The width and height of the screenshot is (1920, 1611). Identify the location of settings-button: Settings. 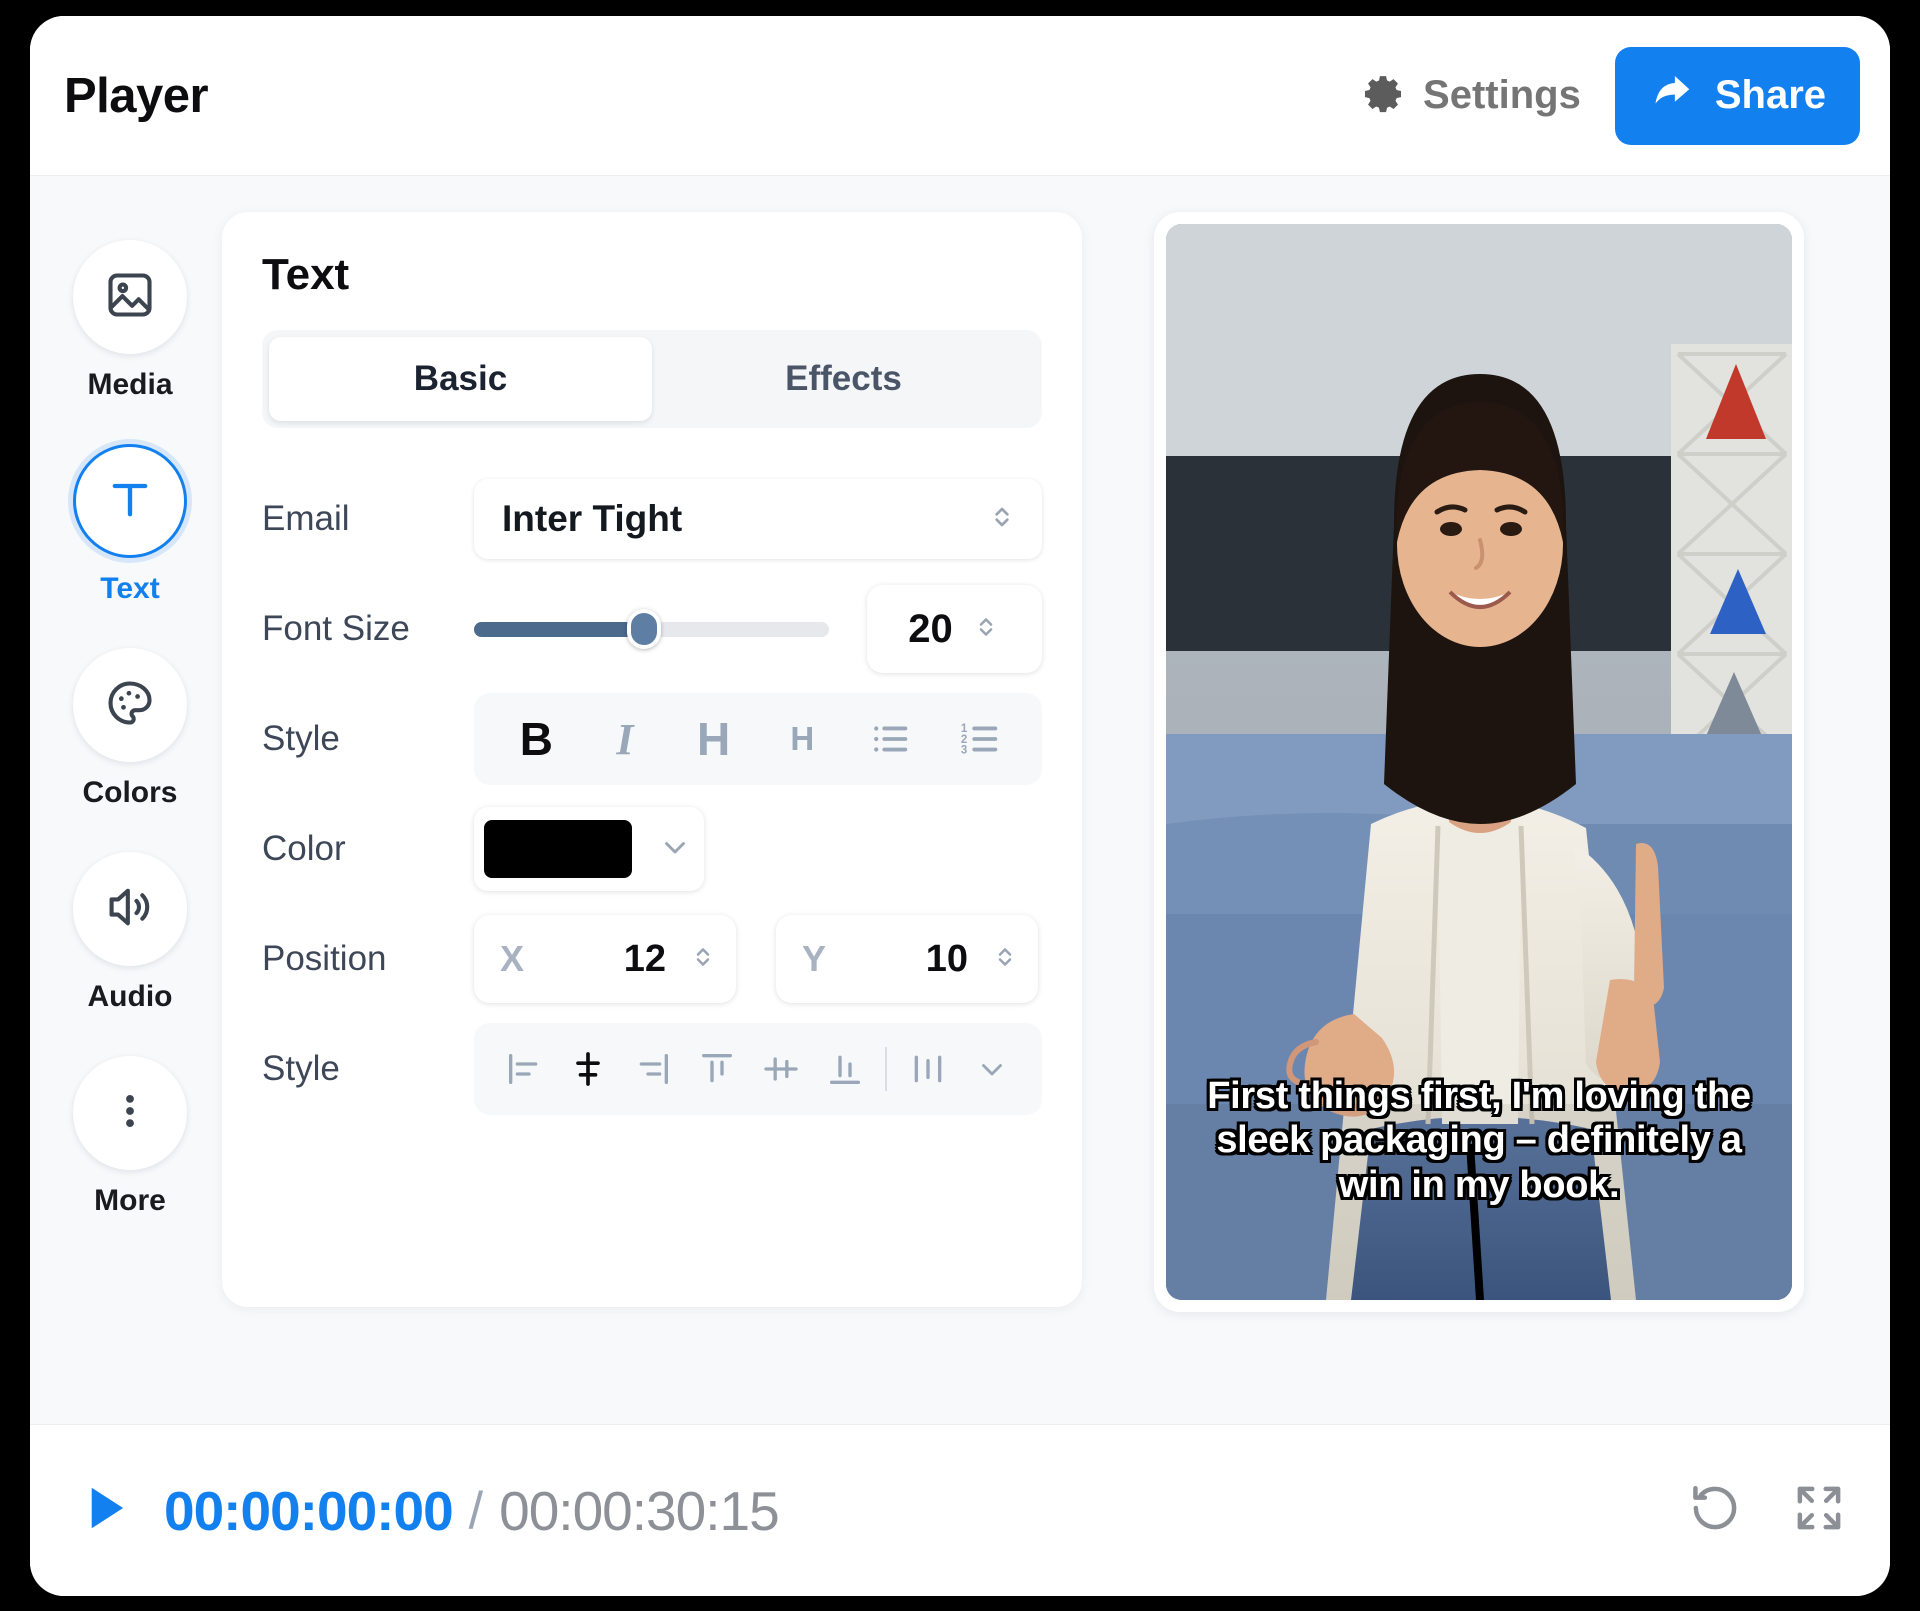
(1470, 96).